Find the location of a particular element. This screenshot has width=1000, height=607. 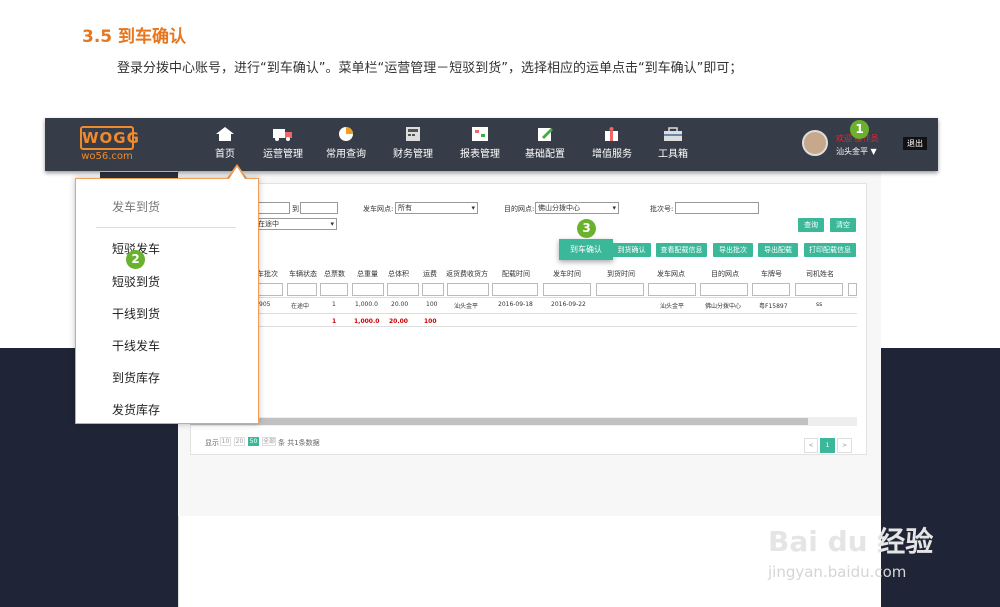

table-cell: 在途中 is located at coordinates (300, 306).